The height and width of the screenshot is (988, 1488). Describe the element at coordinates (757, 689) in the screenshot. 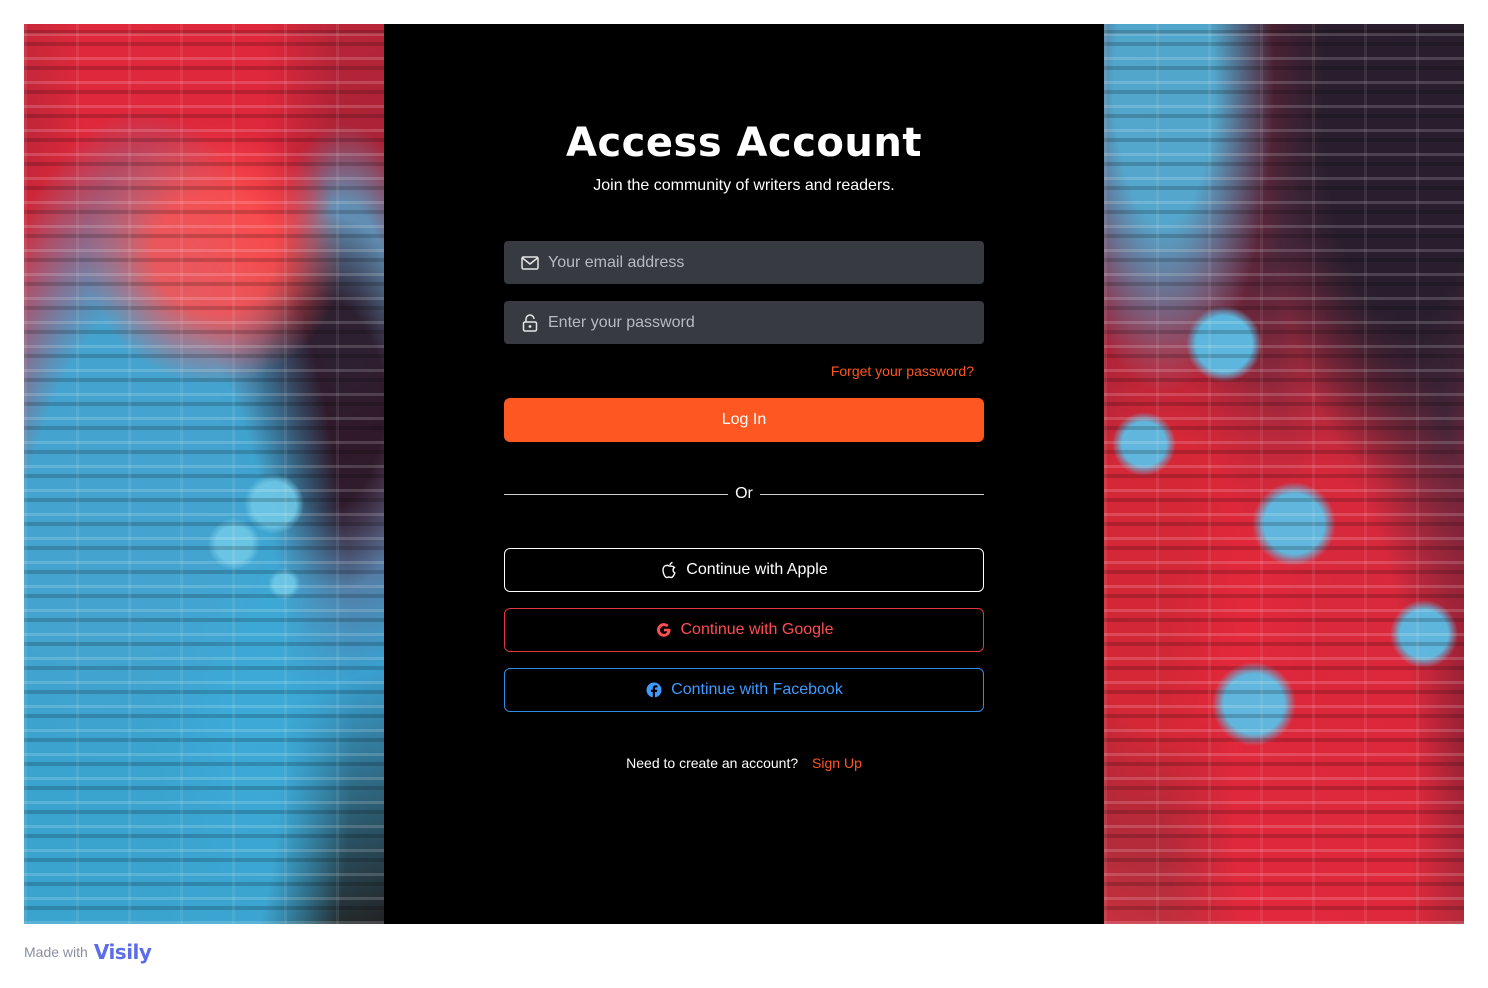

I see `facebook-button-label: Continue with Facebook` at that location.